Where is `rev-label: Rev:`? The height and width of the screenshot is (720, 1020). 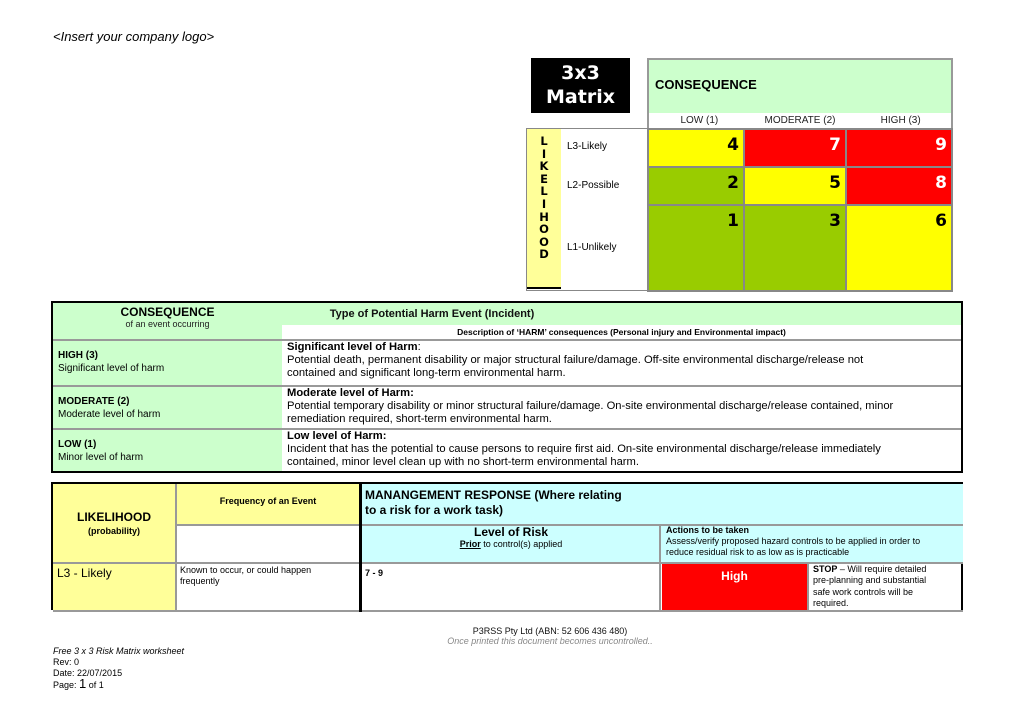 rev-label: Rev: is located at coordinates (62, 662).